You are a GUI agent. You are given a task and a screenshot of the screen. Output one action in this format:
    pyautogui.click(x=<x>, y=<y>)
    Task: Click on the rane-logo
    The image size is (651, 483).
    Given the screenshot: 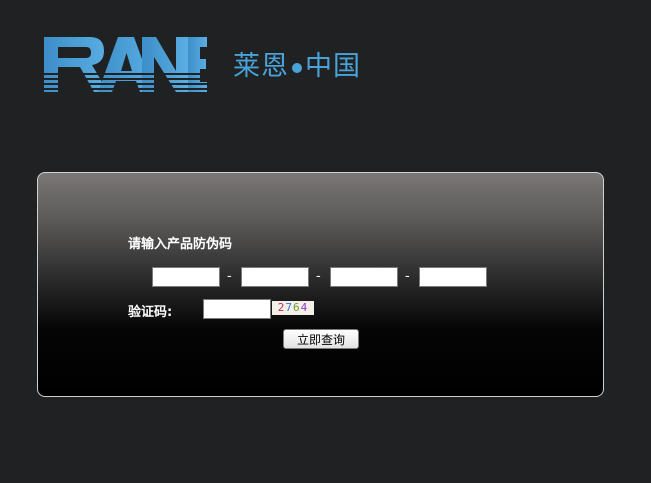 What is the action you would take?
    pyautogui.click(x=125, y=64)
    